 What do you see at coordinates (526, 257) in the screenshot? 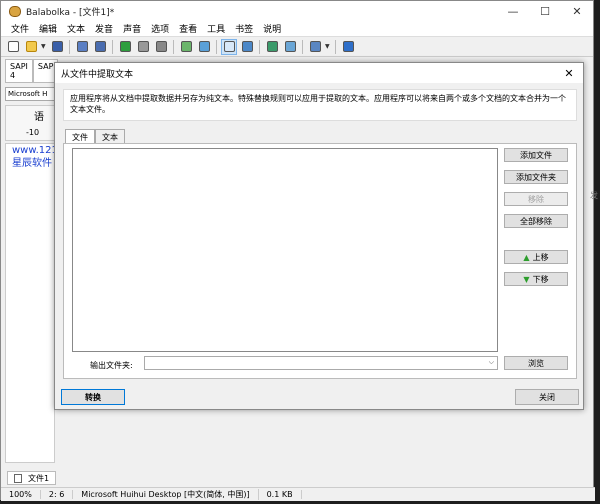
I see `arrow-up-icon: ▲` at bounding box center [526, 257].